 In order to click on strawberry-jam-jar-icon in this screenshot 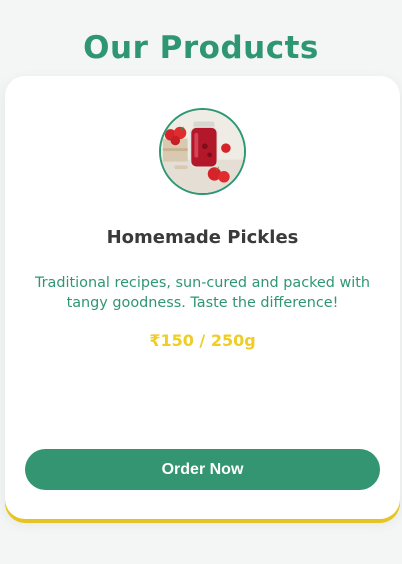, I will do `click(202, 151)`.